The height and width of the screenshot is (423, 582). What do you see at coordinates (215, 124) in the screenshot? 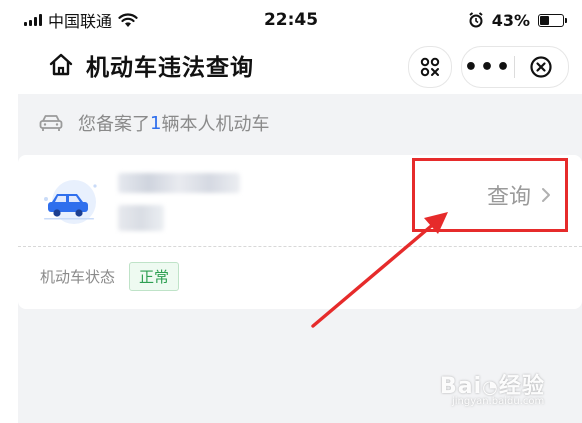
I see `notice-suffix: 辆本人机动车` at bounding box center [215, 124].